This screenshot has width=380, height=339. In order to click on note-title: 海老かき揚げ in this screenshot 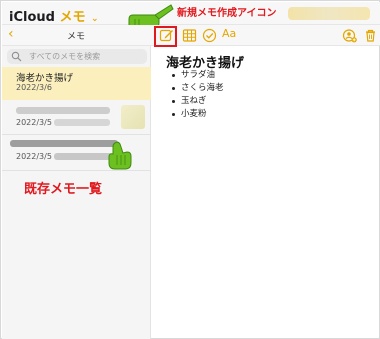, I will do `click(45, 78)`.